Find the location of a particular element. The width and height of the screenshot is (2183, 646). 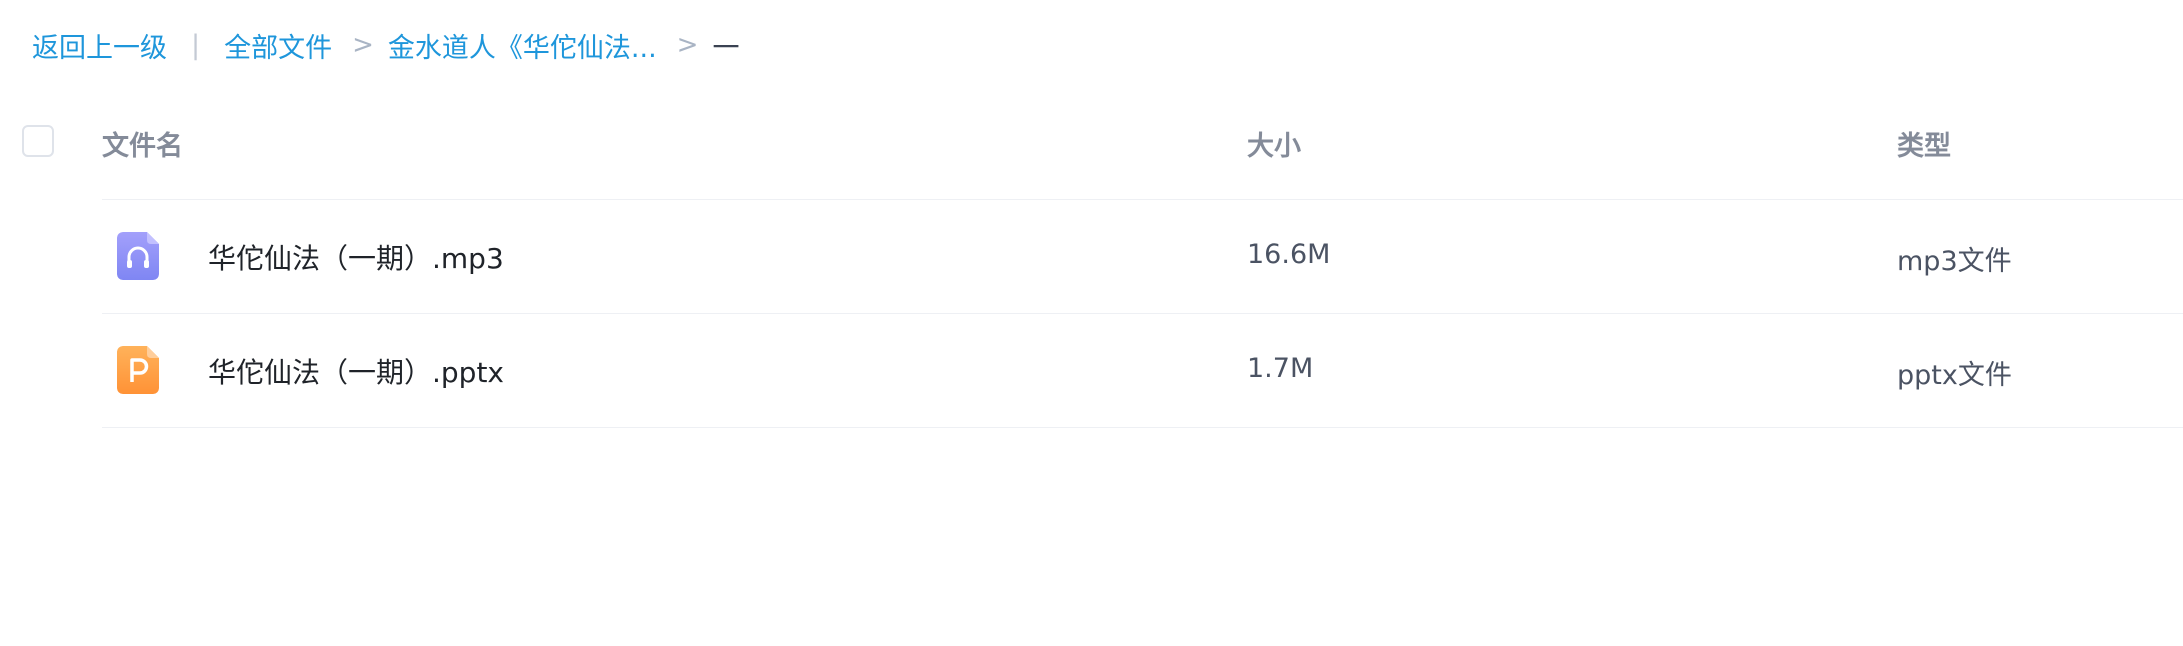

back-link: 返回上一级 is located at coordinates (99, 45).